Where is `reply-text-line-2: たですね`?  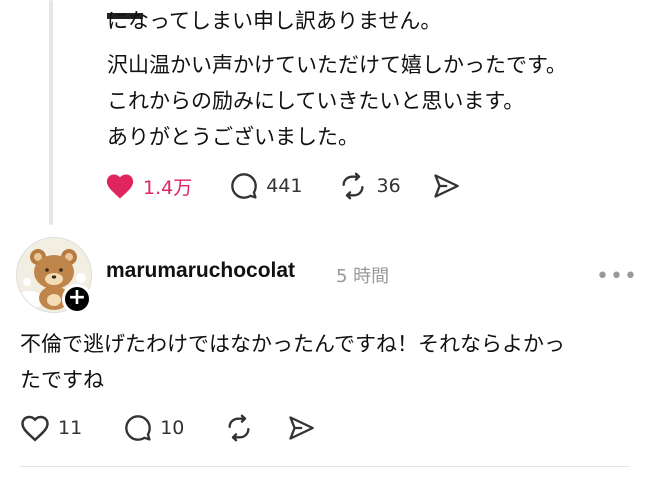 reply-text-line-2: たですね is located at coordinates (62, 380).